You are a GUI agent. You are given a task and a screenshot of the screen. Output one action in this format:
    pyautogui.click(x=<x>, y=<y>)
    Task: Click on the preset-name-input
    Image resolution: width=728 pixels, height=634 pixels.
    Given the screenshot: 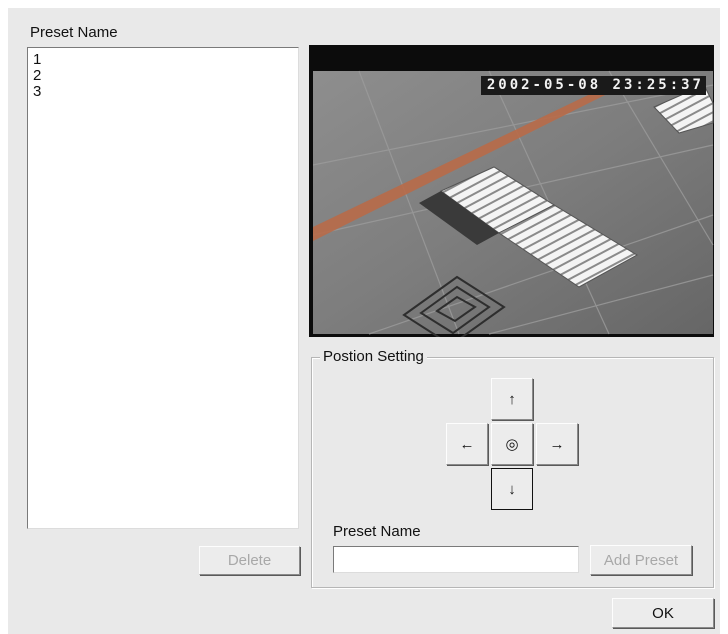 What is the action you would take?
    pyautogui.click(x=456, y=559)
    